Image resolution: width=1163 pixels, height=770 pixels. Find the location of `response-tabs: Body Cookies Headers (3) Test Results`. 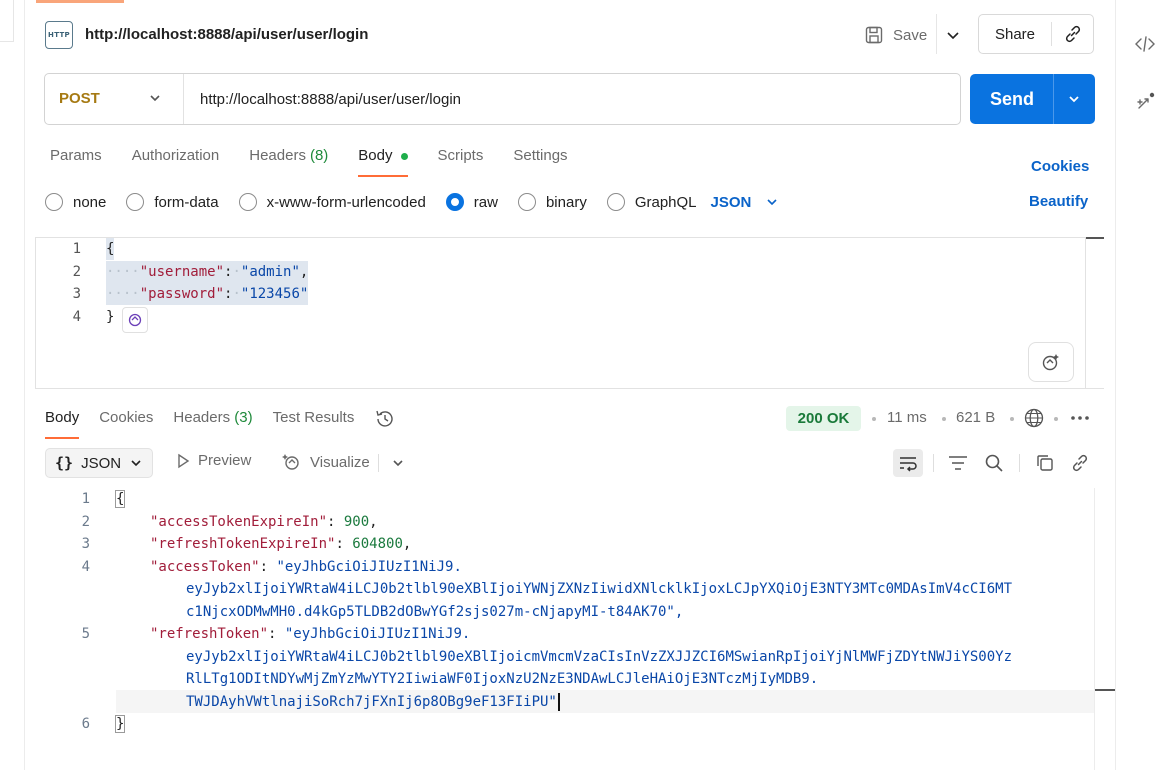

response-tabs: Body Cookies Headers (3) Test Results is located at coordinates (220, 424).